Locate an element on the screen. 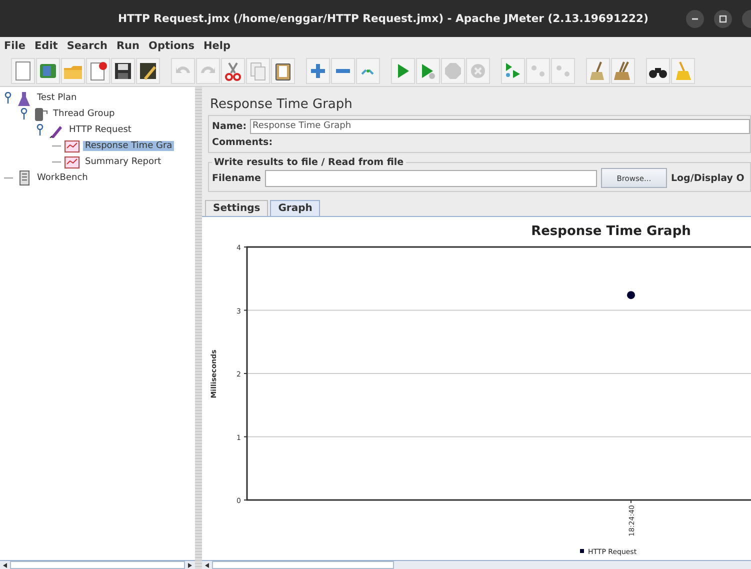 This screenshot has width=751, height=569. tab: Settings is located at coordinates (236, 208).